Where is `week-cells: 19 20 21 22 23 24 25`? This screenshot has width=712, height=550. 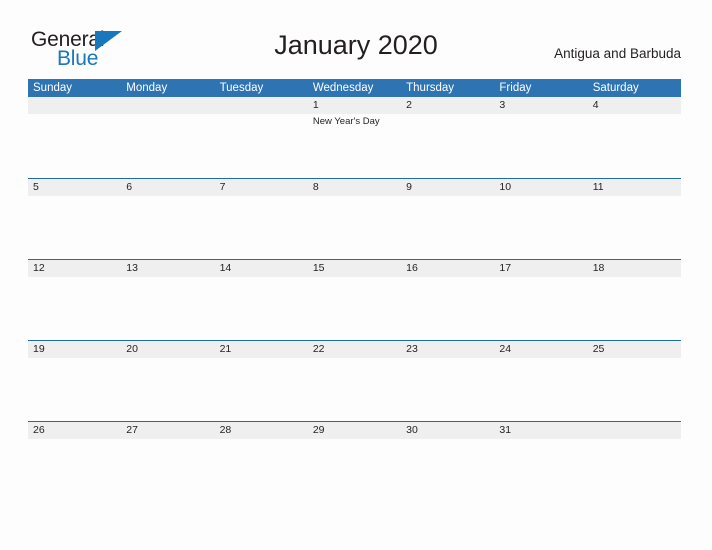 week-cells: 19 20 21 22 23 24 25 is located at coordinates (354, 380).